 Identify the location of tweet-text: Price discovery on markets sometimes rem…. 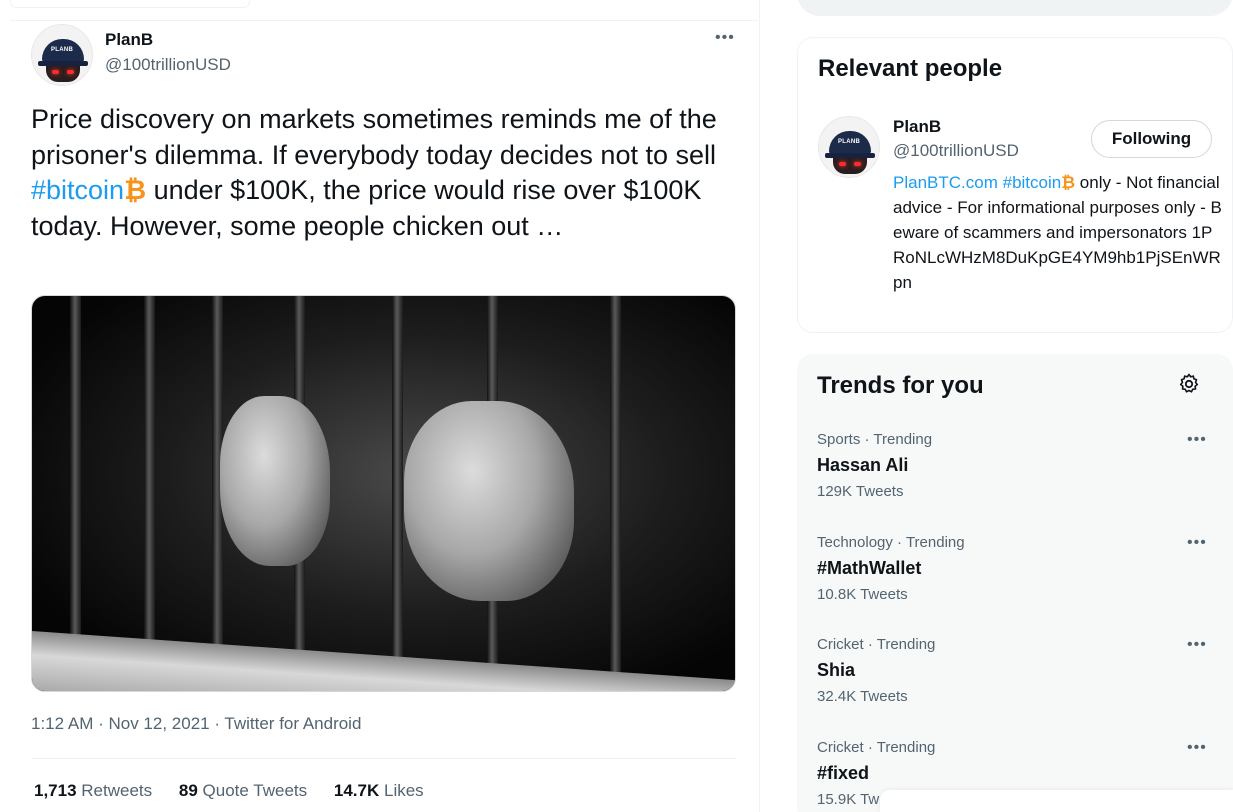
(388, 173).